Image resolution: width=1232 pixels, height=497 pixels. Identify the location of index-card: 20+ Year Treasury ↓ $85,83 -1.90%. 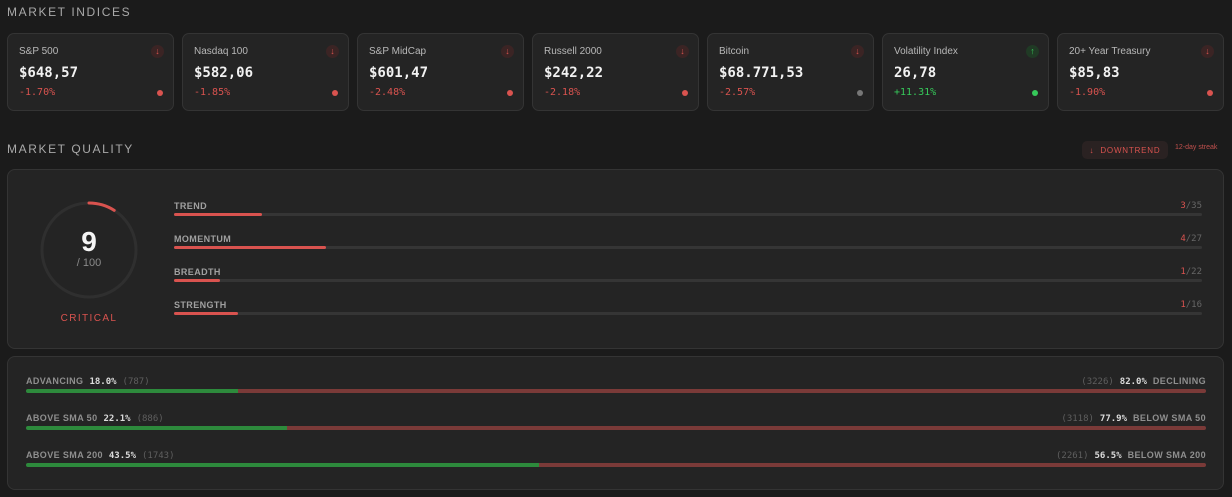
(1140, 72).